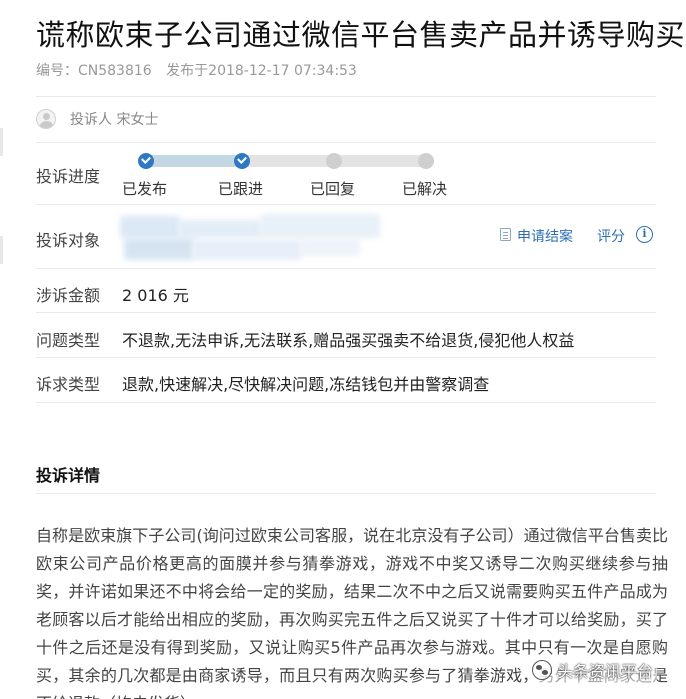 The height and width of the screenshot is (699, 686). Describe the element at coordinates (46, 119) in the screenshot. I see `avatar-icon` at that location.